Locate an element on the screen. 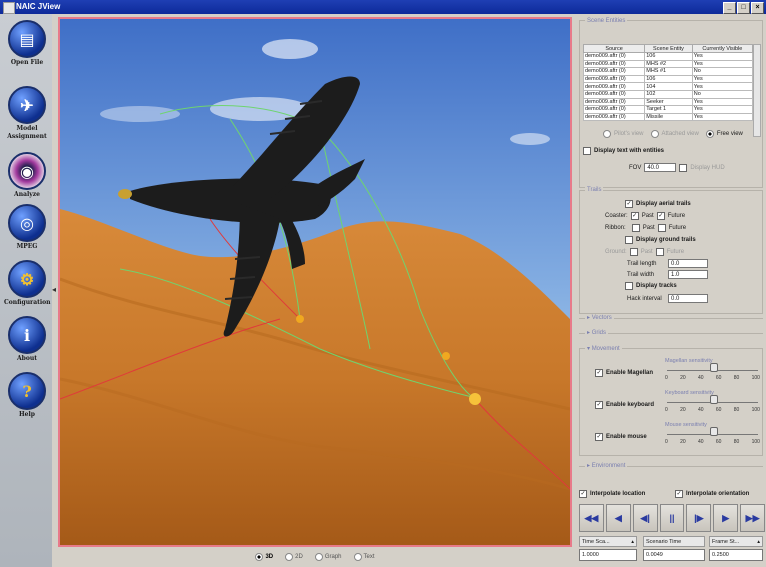 This screenshot has height=567, width=766. column-header: Scene Entity is located at coordinates (668, 48).